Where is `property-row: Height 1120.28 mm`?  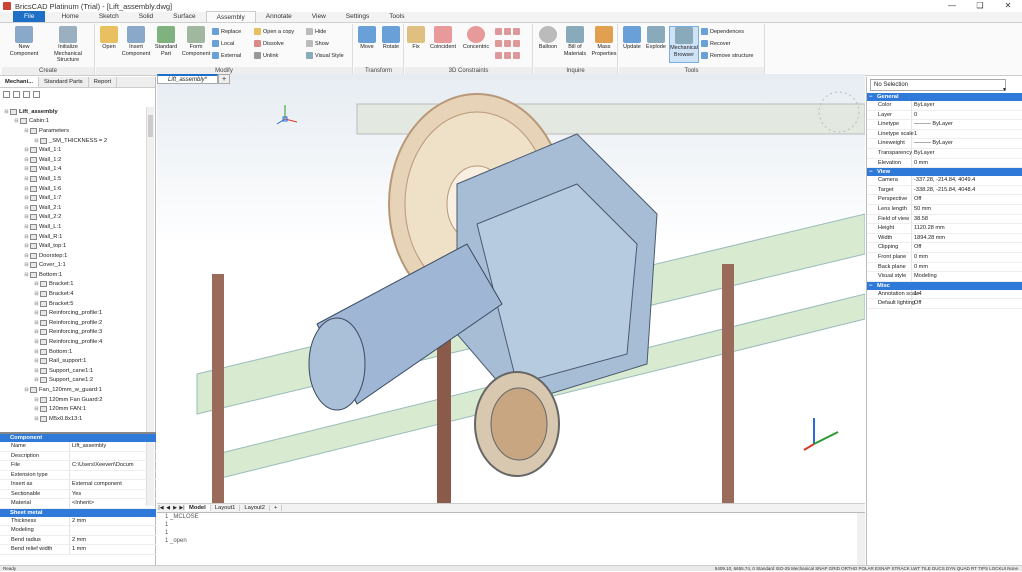
property-row: Height 1120.28 mm is located at coordinates (944, 229).